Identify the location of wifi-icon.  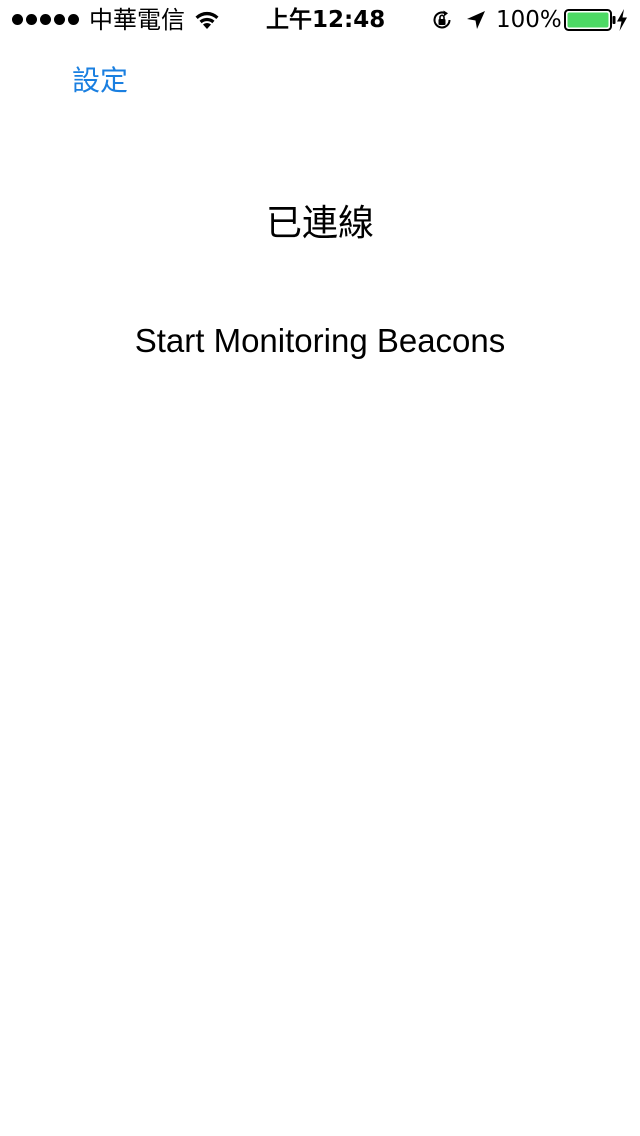
(207, 20).